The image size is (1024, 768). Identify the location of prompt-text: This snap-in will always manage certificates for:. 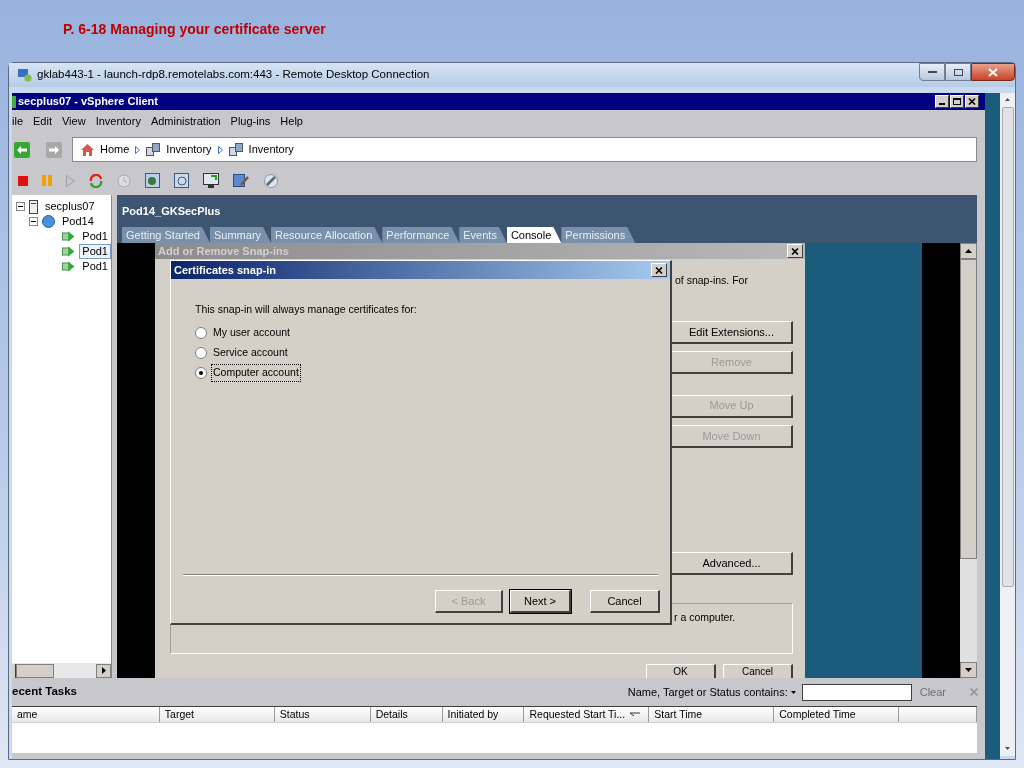
(306, 309).